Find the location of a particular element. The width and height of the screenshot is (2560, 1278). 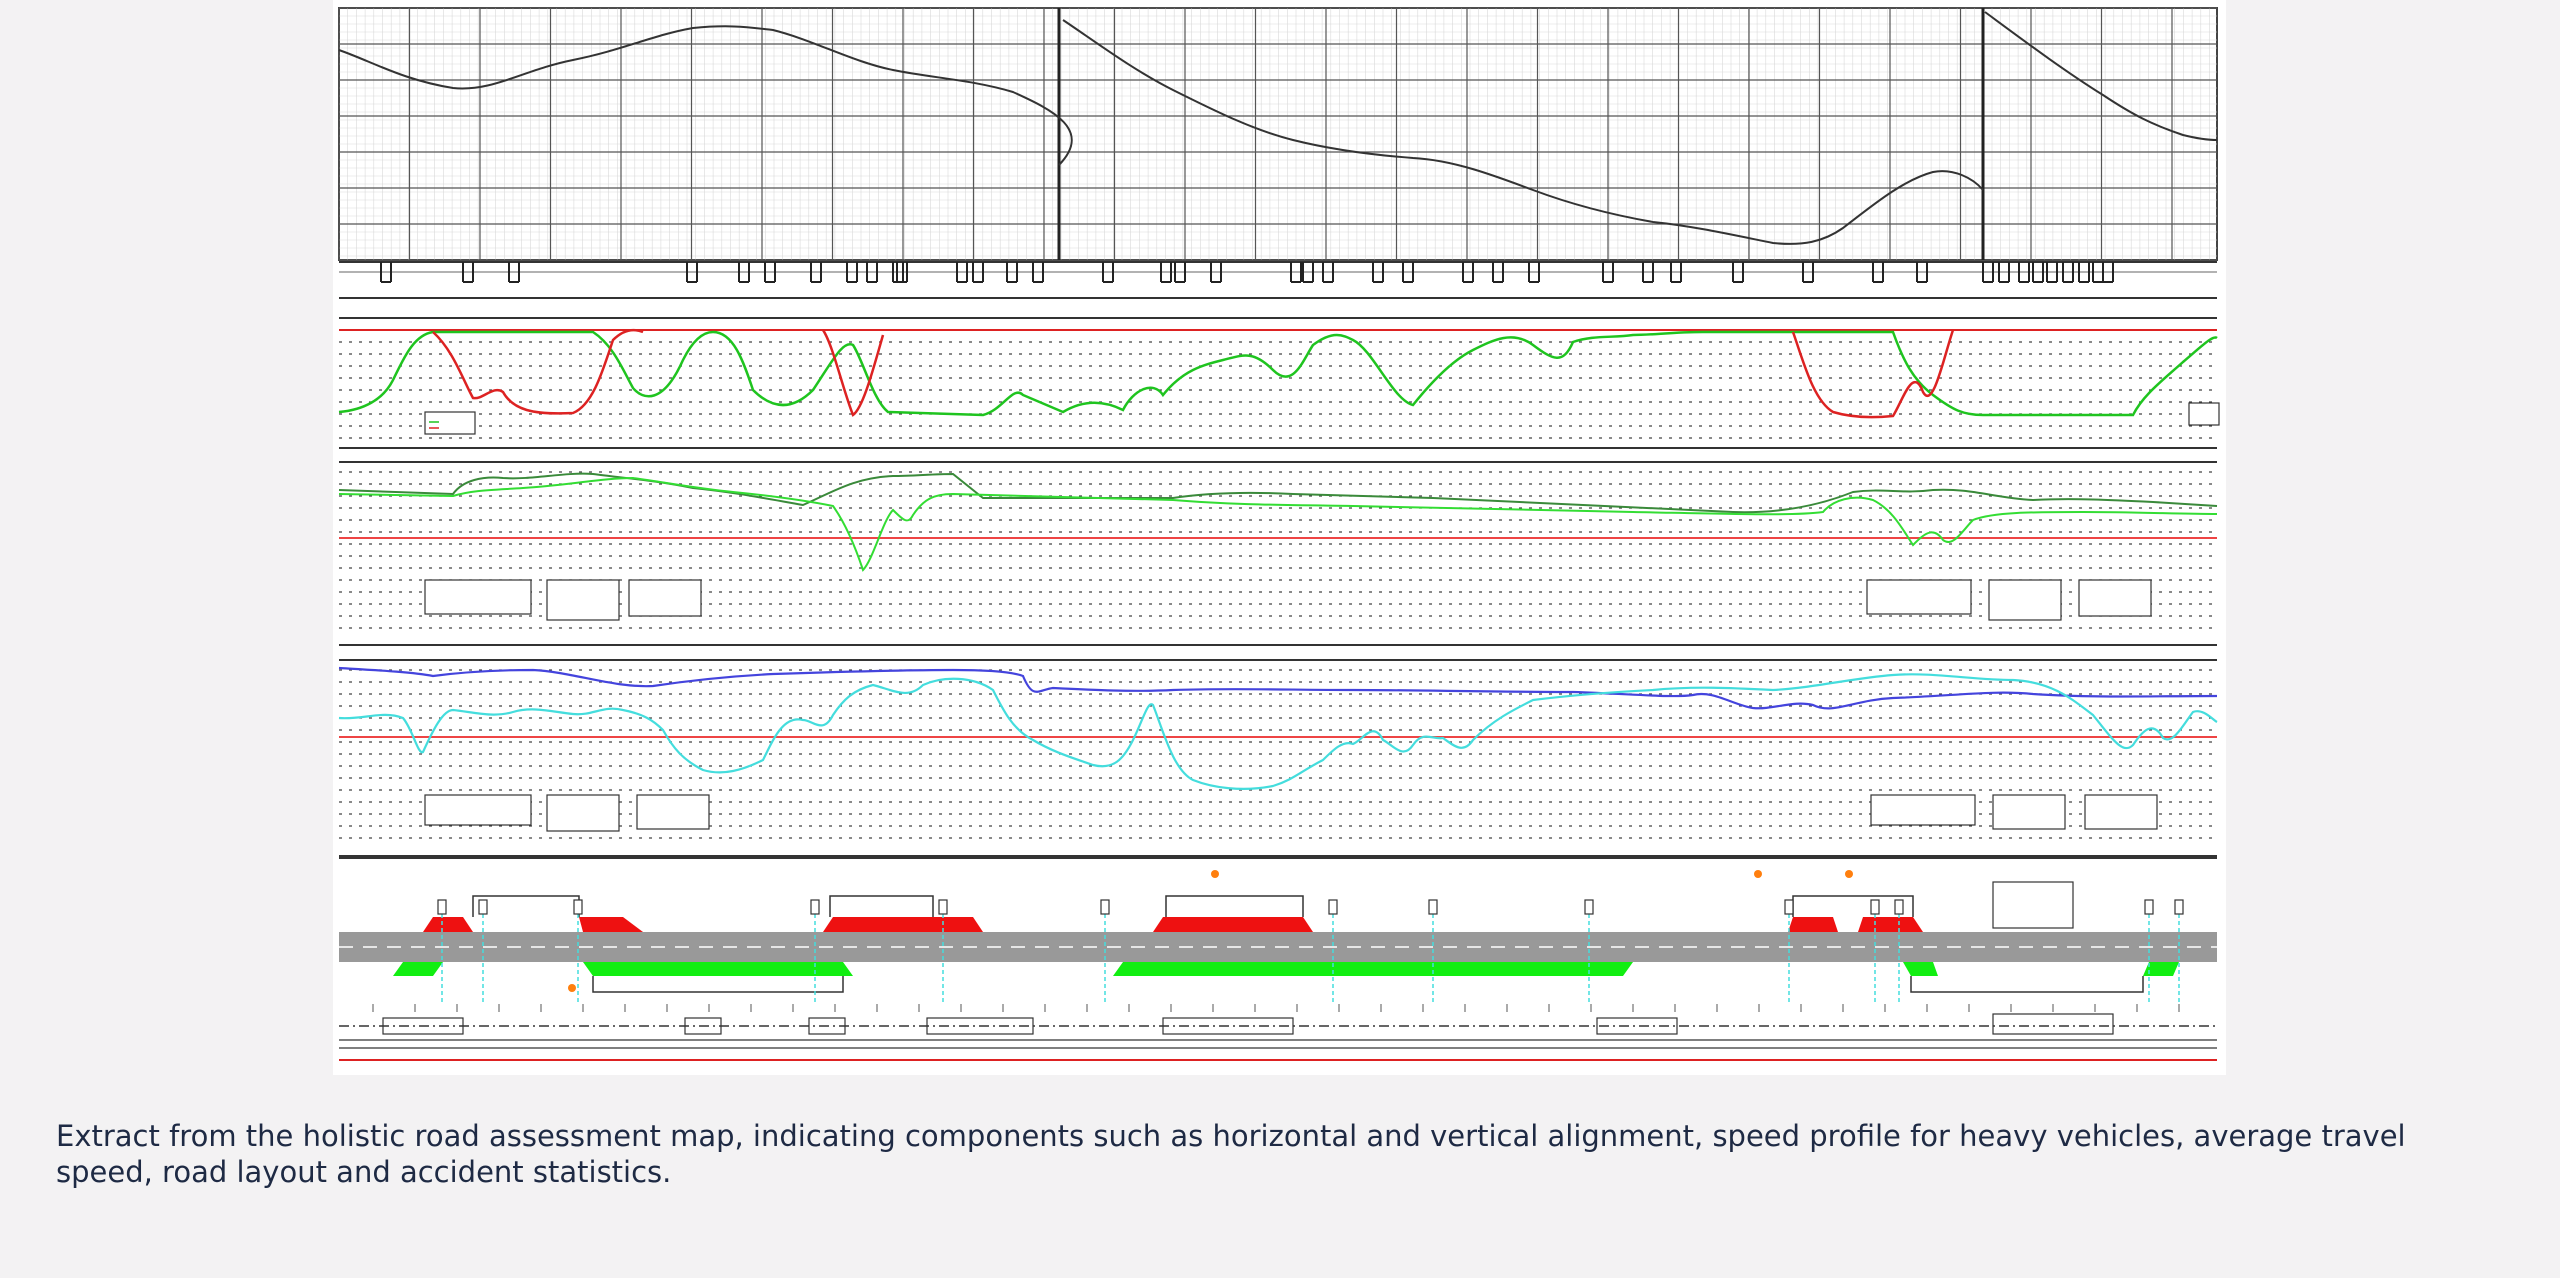

travel-speed-cyan-line is located at coordinates (1278, 731).